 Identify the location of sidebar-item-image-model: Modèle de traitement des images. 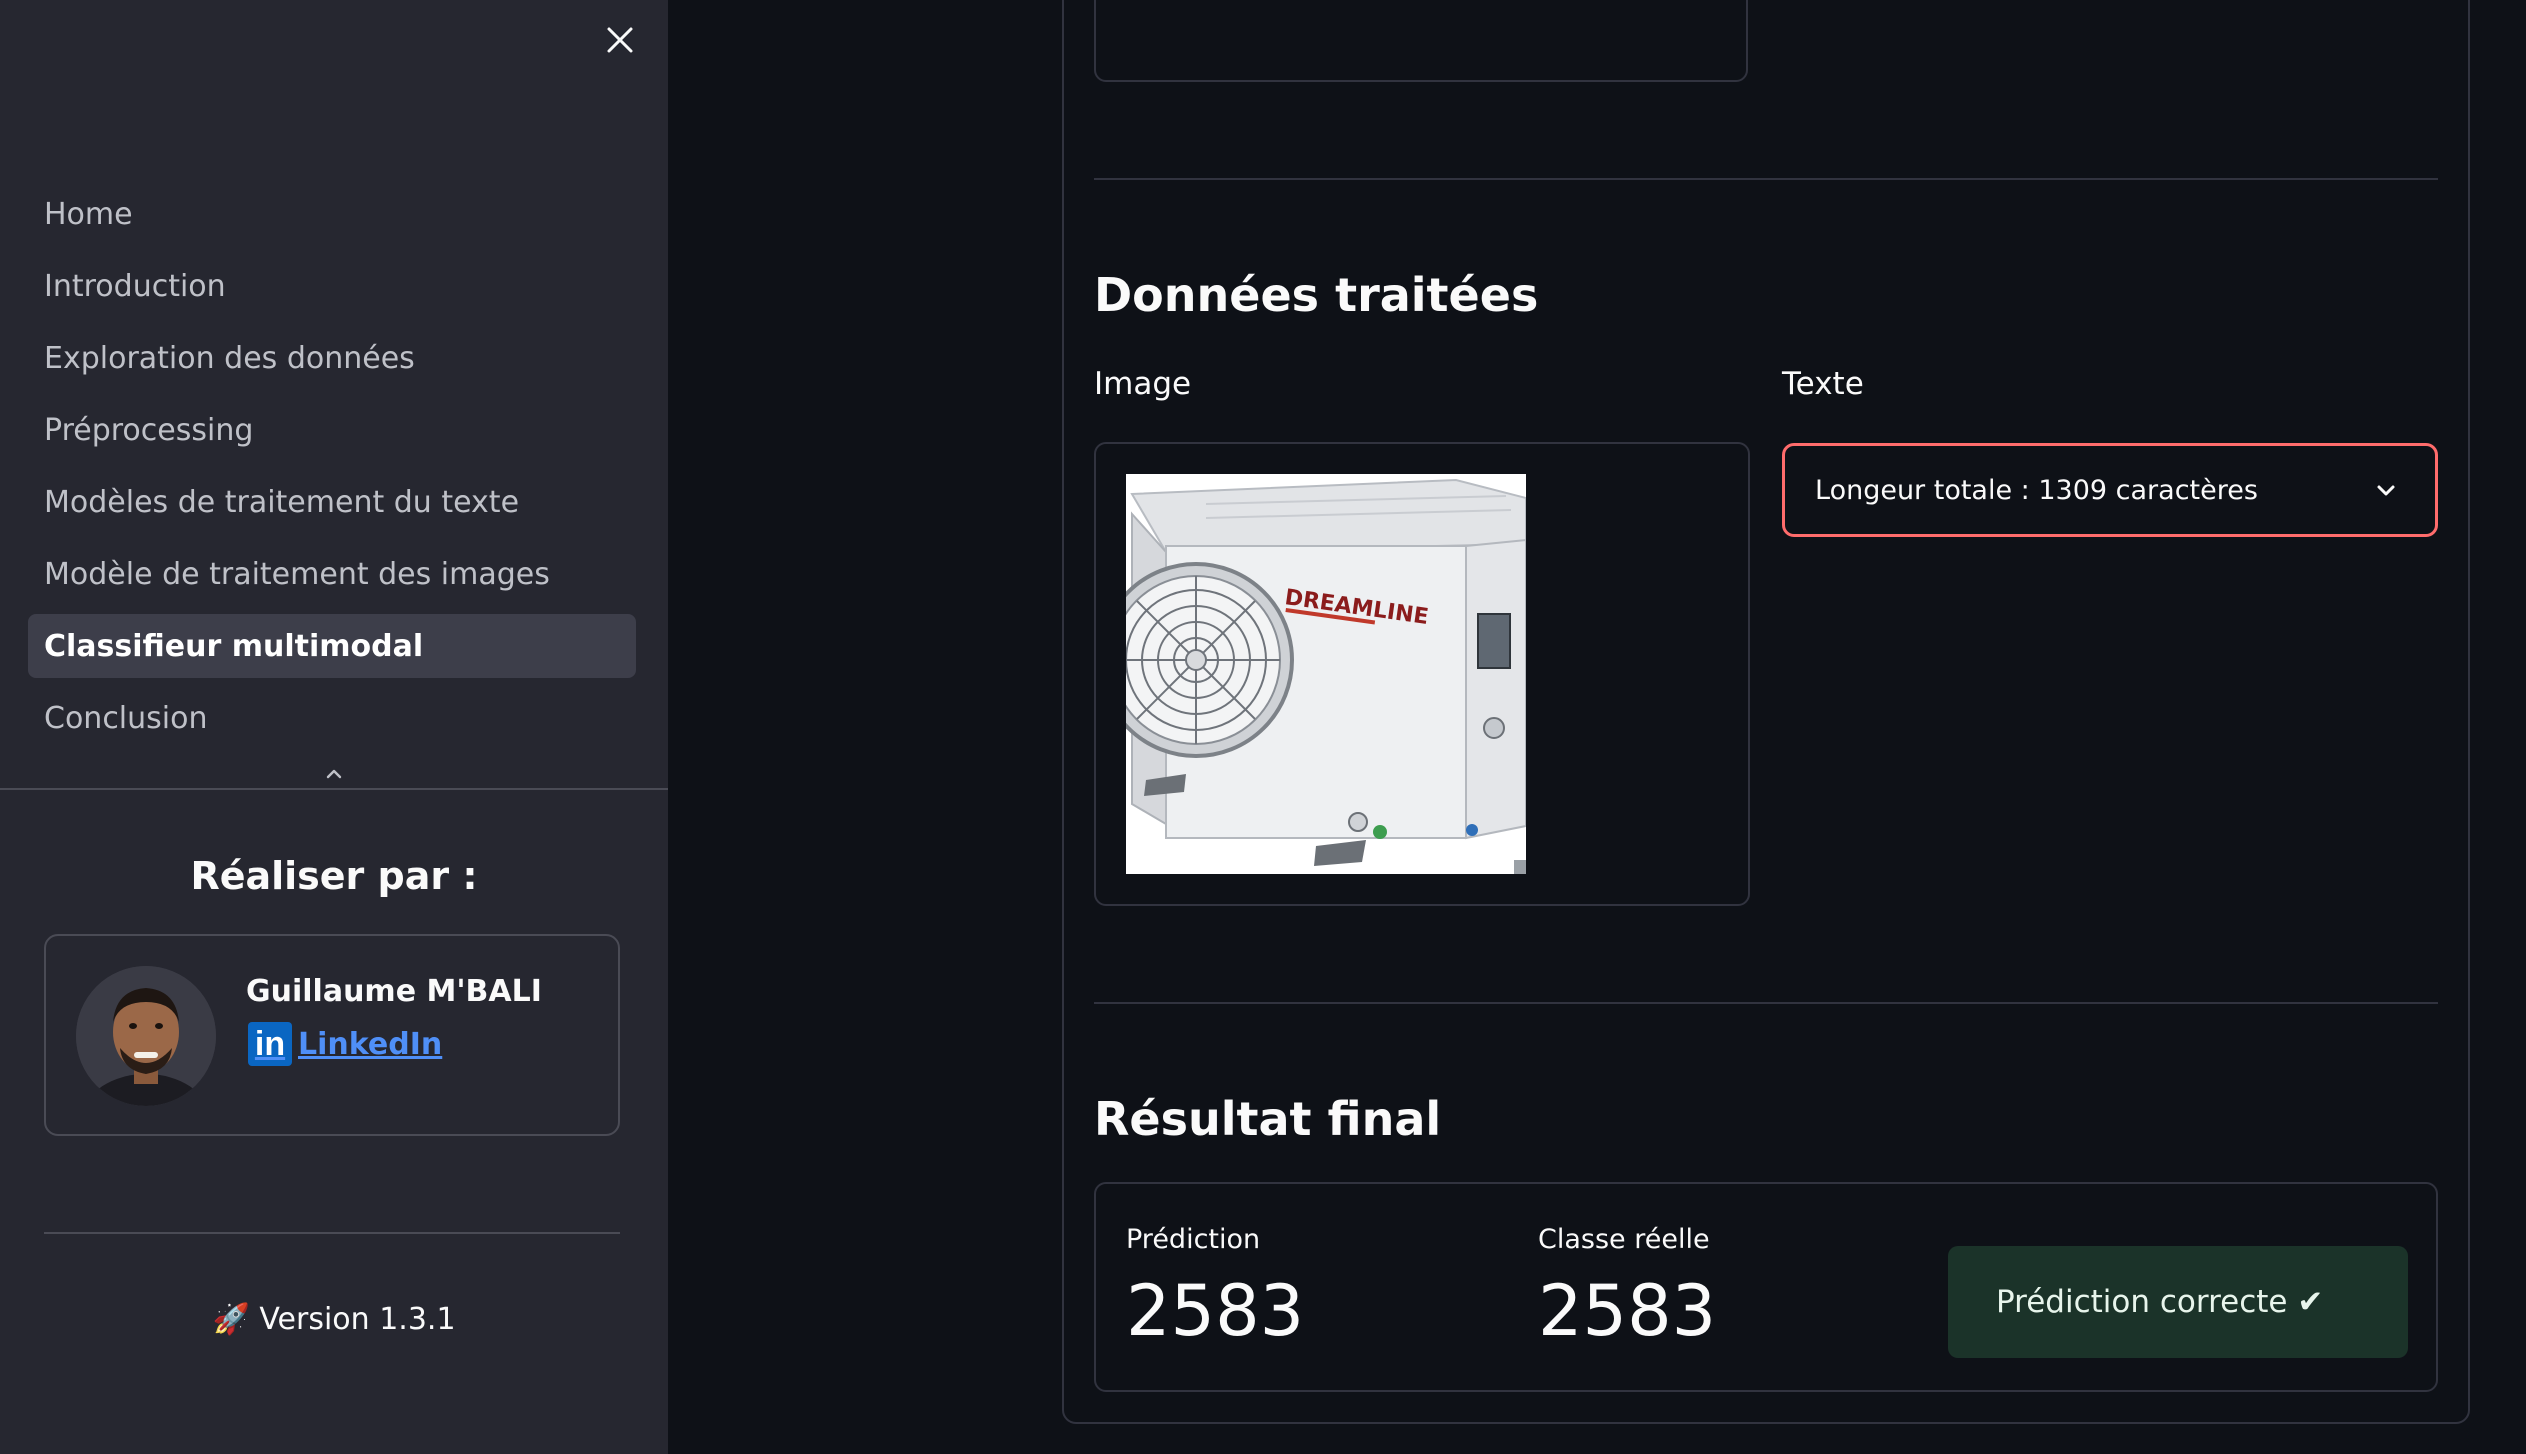
(332, 574).